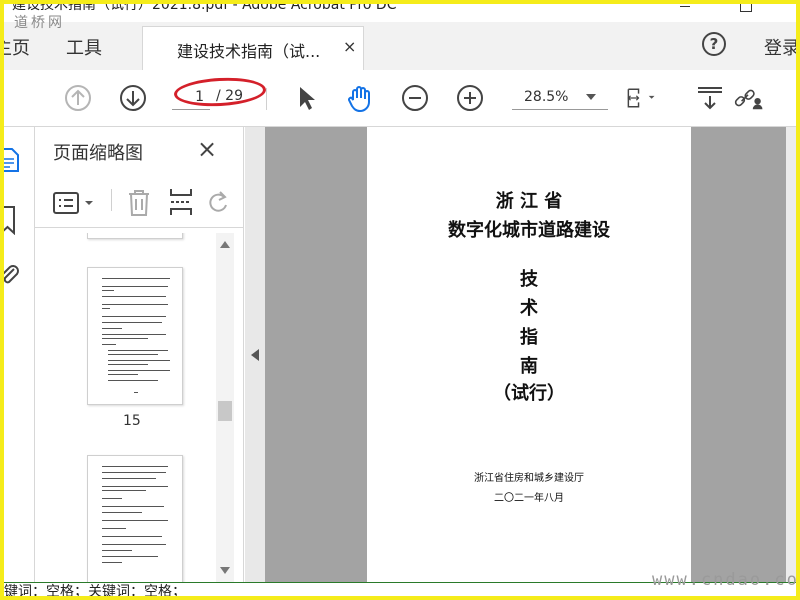  I want to click on panel-toolbar, so click(139, 201).